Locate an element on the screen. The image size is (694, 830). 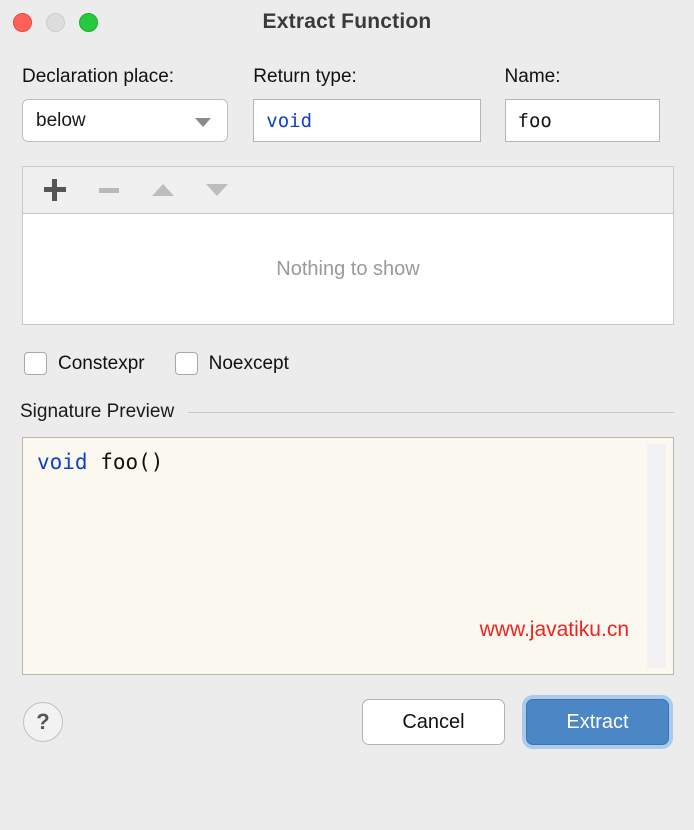
vertical-scrollbar is located at coordinates (656, 556).